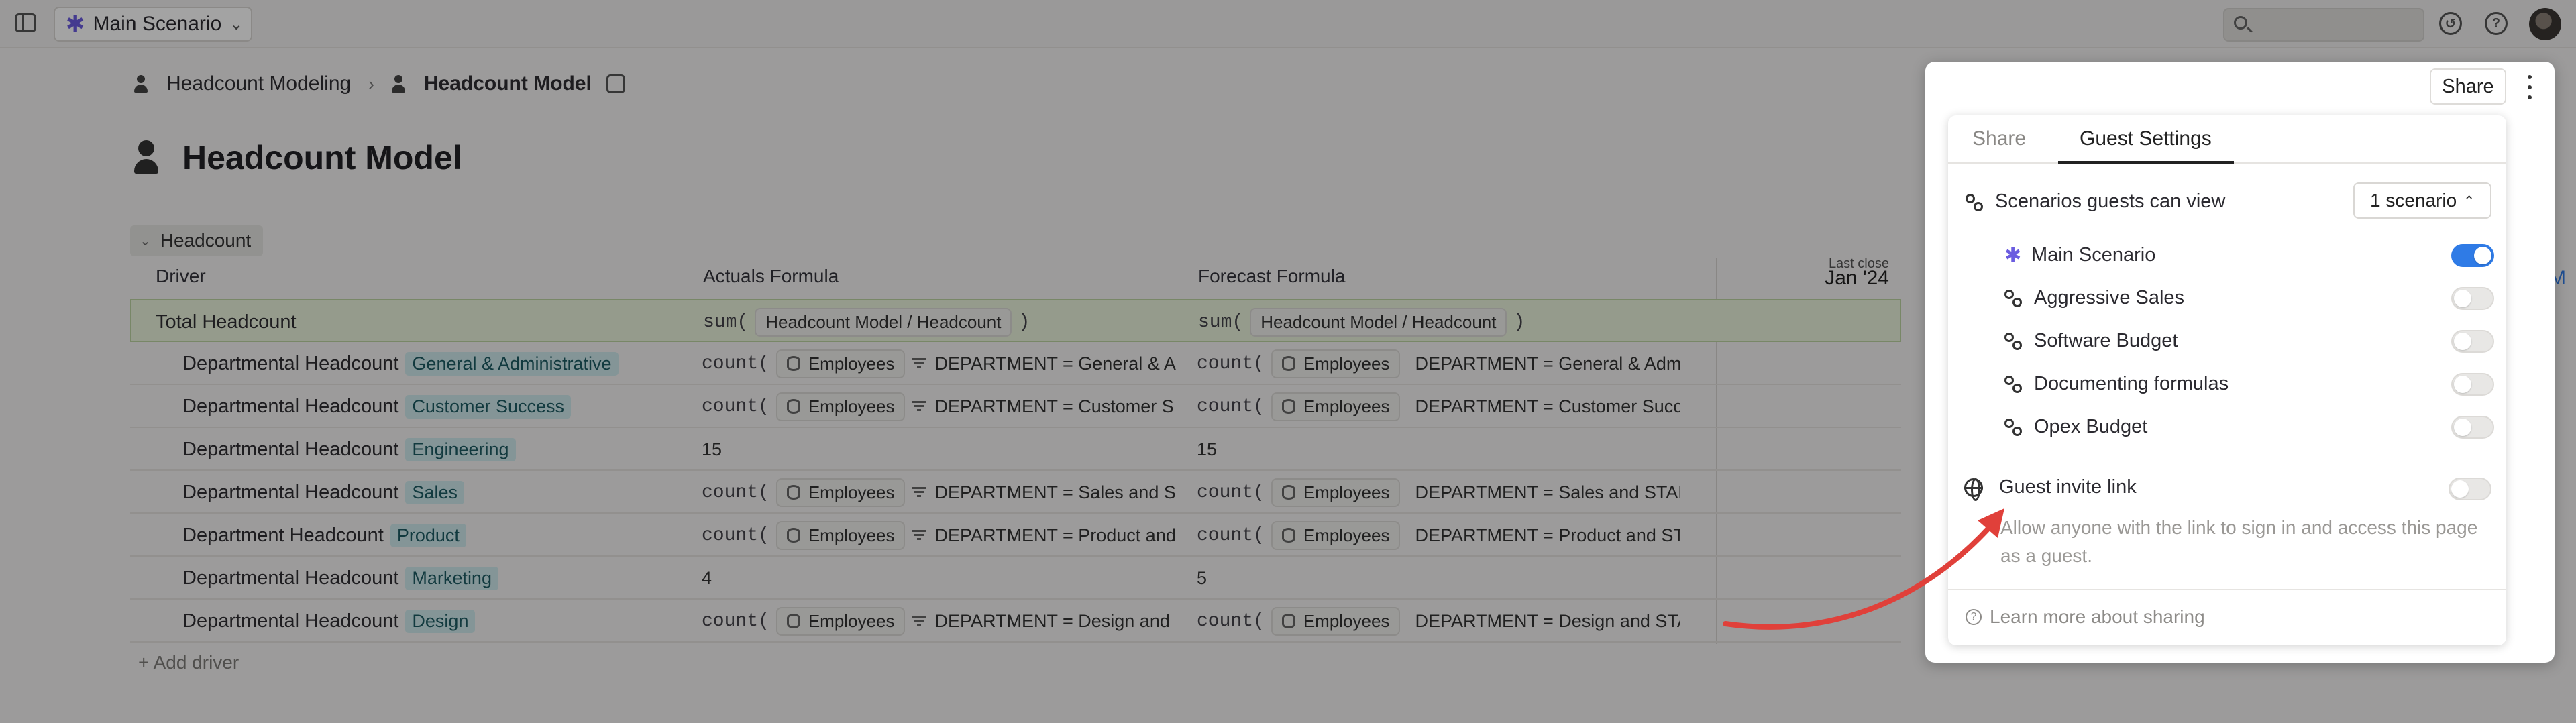 This screenshot has width=2576, height=723. Describe the element at coordinates (2109, 297) in the screenshot. I see `scenario-name: Aggressive Sales` at that location.